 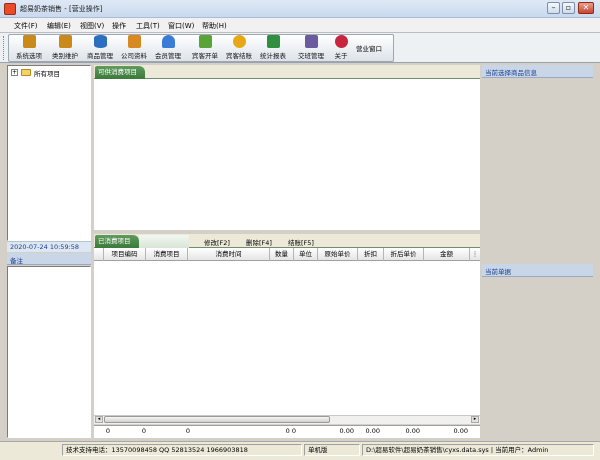 What do you see at coordinates (4, 48) in the screenshot?
I see `toolbar-grip` at bounding box center [4, 48].